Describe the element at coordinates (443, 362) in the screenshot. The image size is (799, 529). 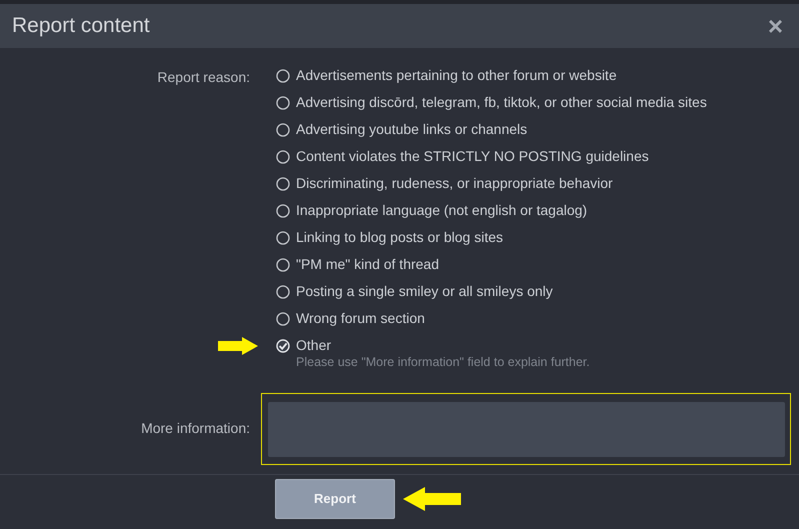
I see `hint-text: Please use "More information" field to explain further.` at that location.